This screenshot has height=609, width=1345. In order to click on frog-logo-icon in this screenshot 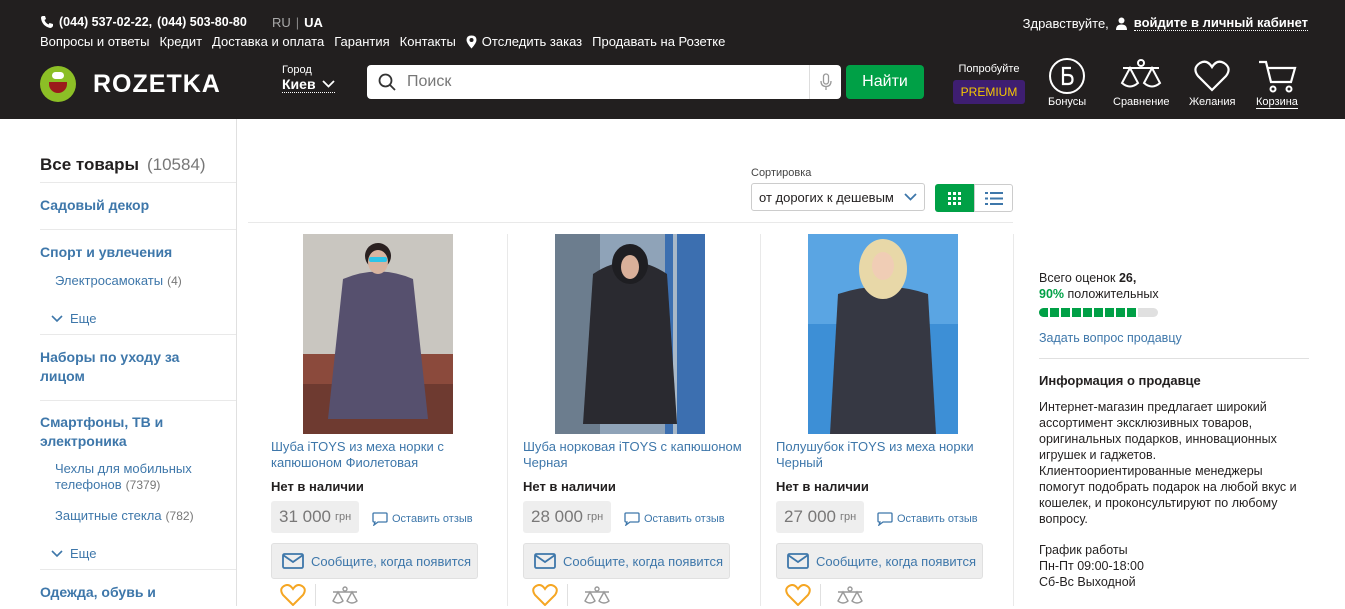, I will do `click(58, 84)`.